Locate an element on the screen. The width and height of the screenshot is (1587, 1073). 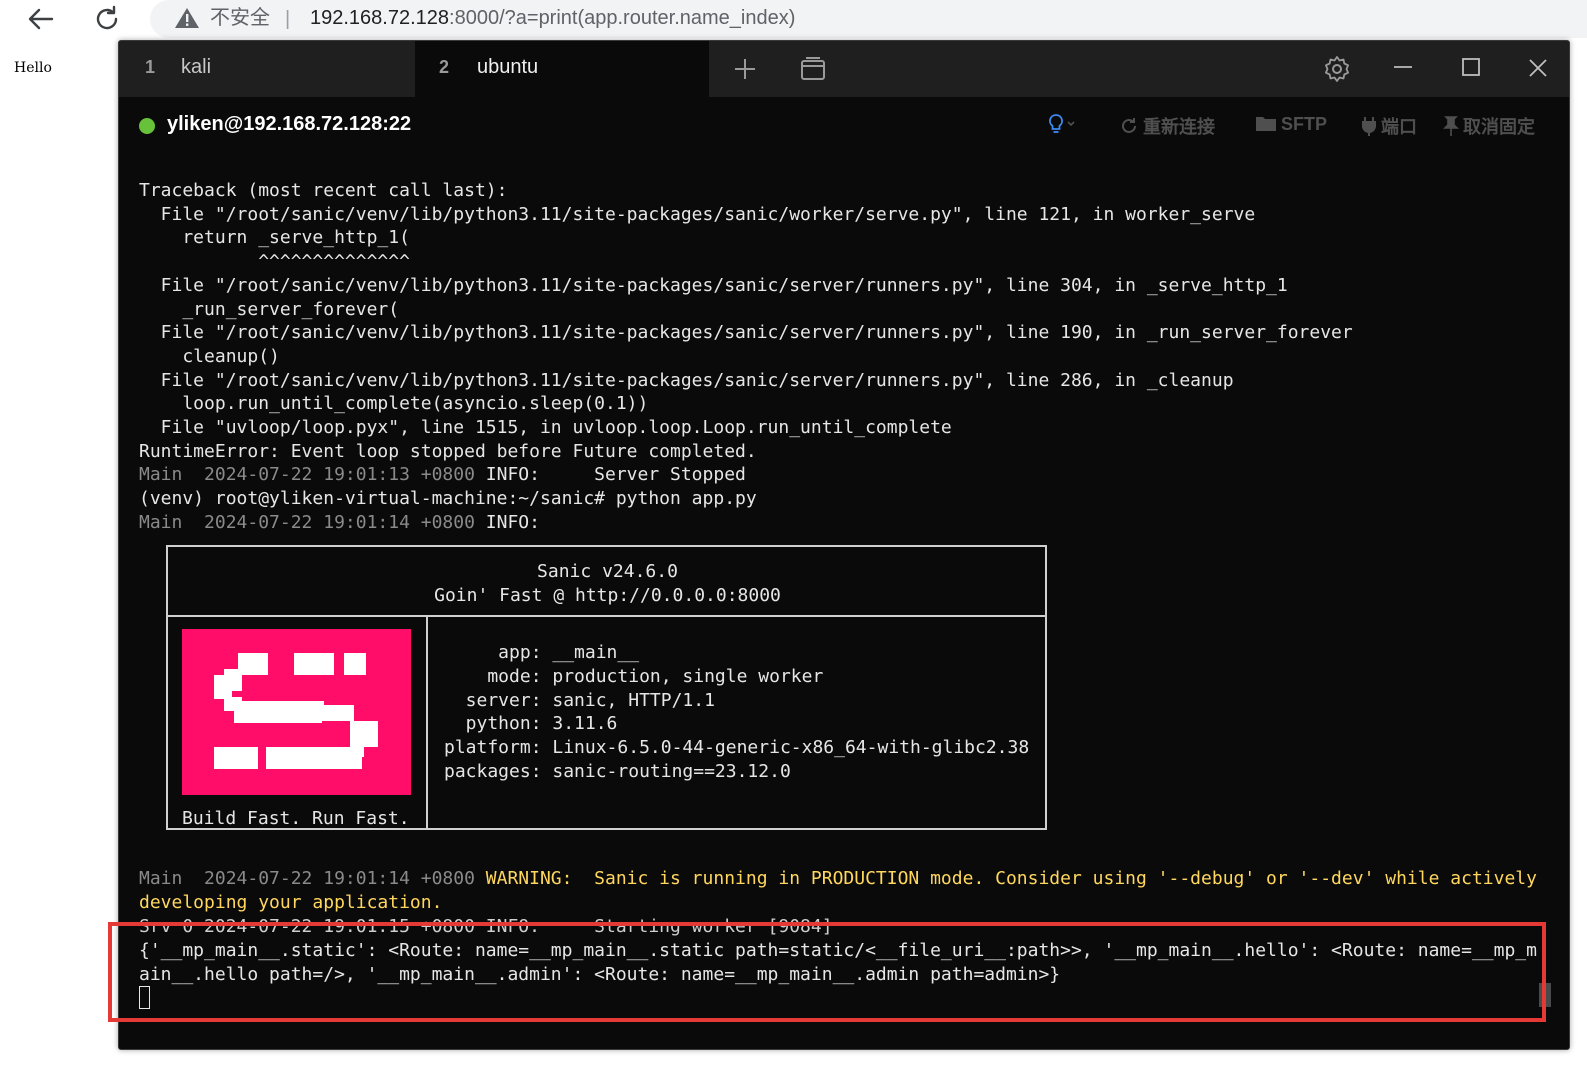
tab-ubuntu: 2 ubuntu is located at coordinates (562, 69).